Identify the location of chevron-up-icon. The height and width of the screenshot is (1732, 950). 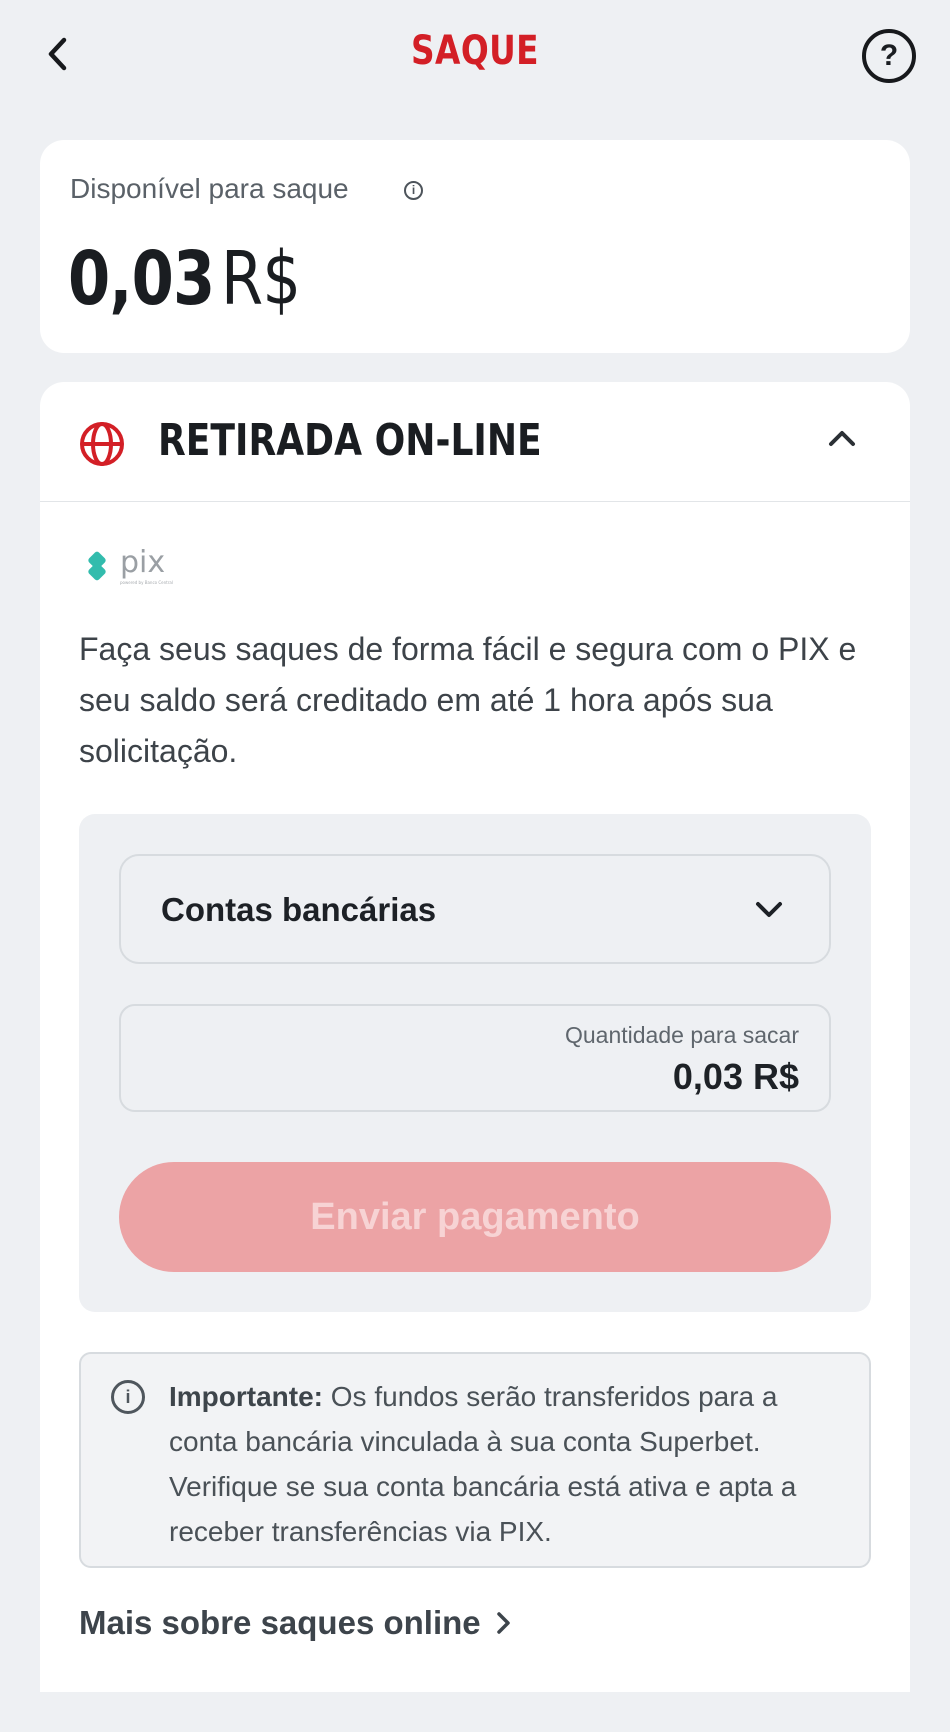
(842, 438).